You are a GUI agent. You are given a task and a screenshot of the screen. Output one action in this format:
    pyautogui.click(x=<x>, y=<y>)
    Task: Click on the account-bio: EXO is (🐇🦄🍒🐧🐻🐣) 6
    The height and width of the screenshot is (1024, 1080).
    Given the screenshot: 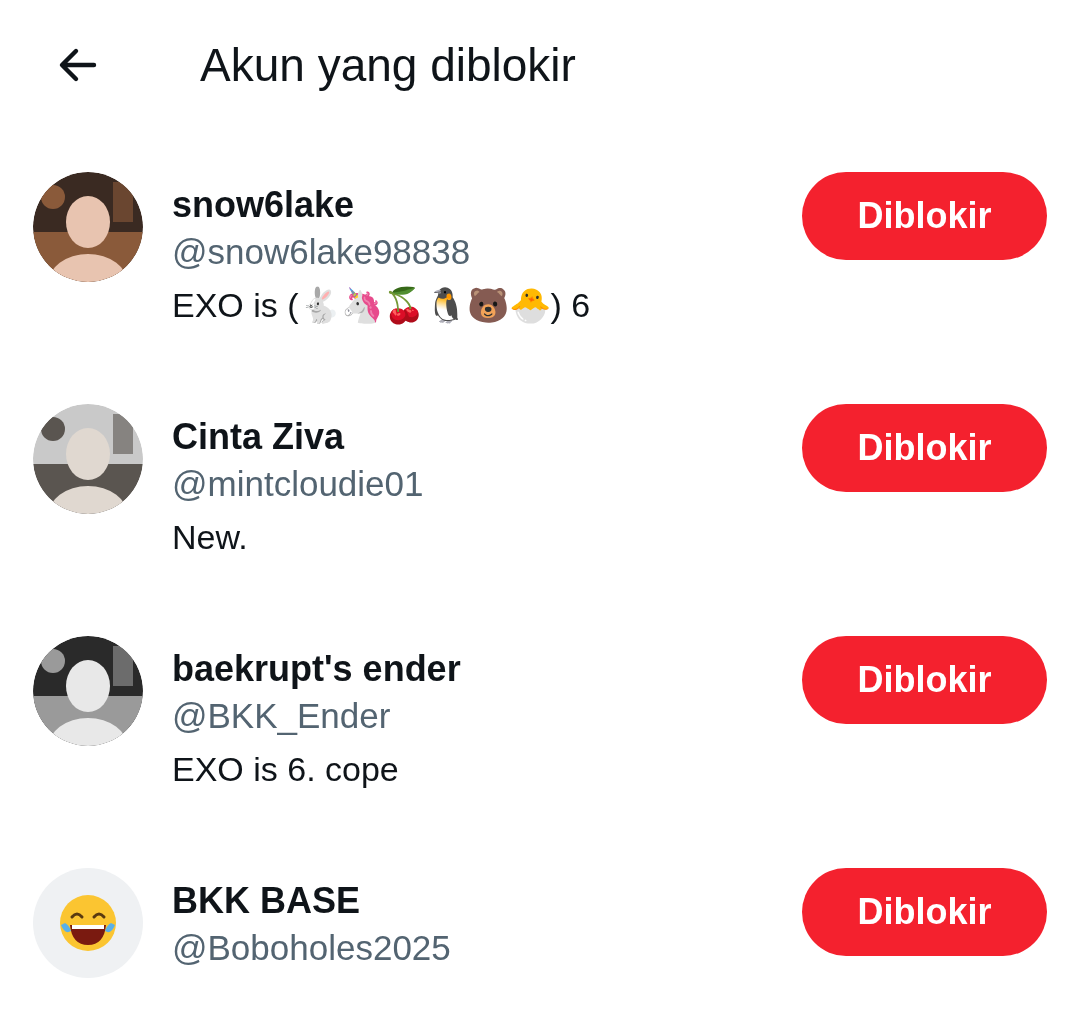 What is the action you would take?
    pyautogui.click(x=382, y=306)
    